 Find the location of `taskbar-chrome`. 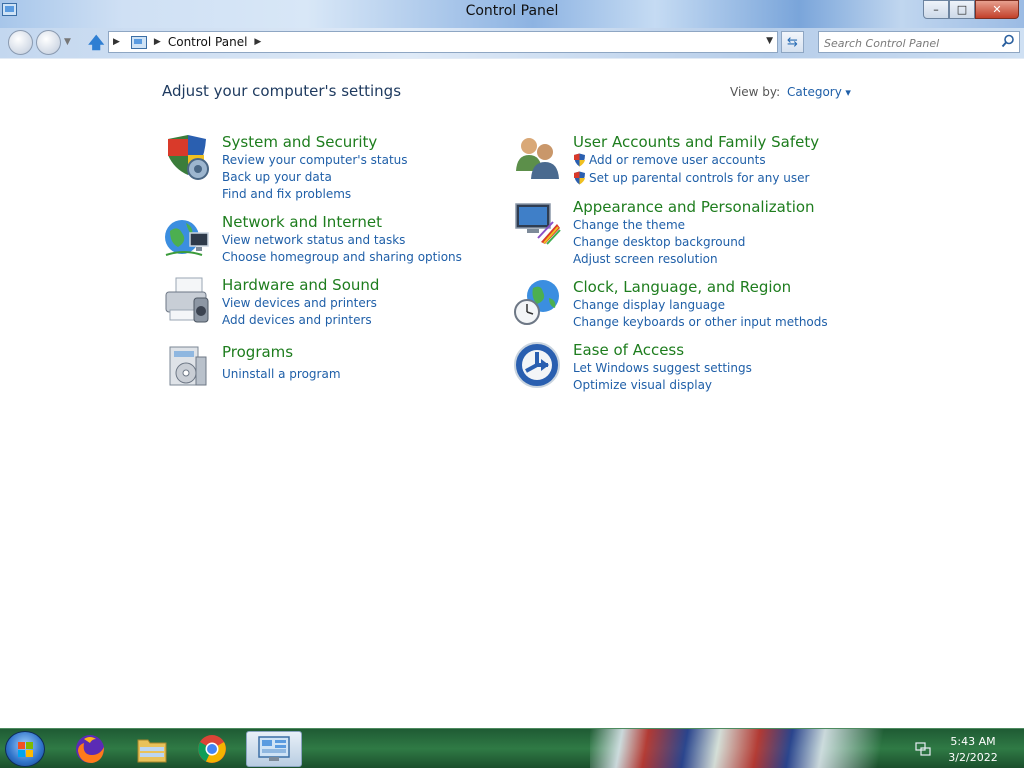

taskbar-chrome is located at coordinates (212, 749).